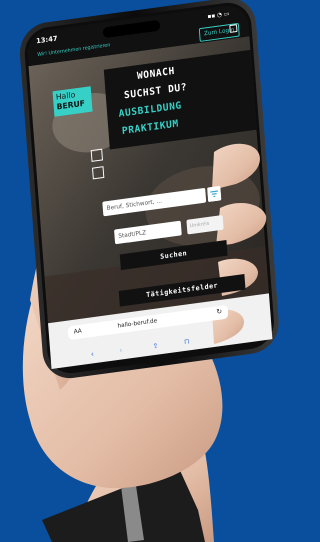  Describe the element at coordinates (214, 193) in the screenshot. I see `filter-icon` at that location.